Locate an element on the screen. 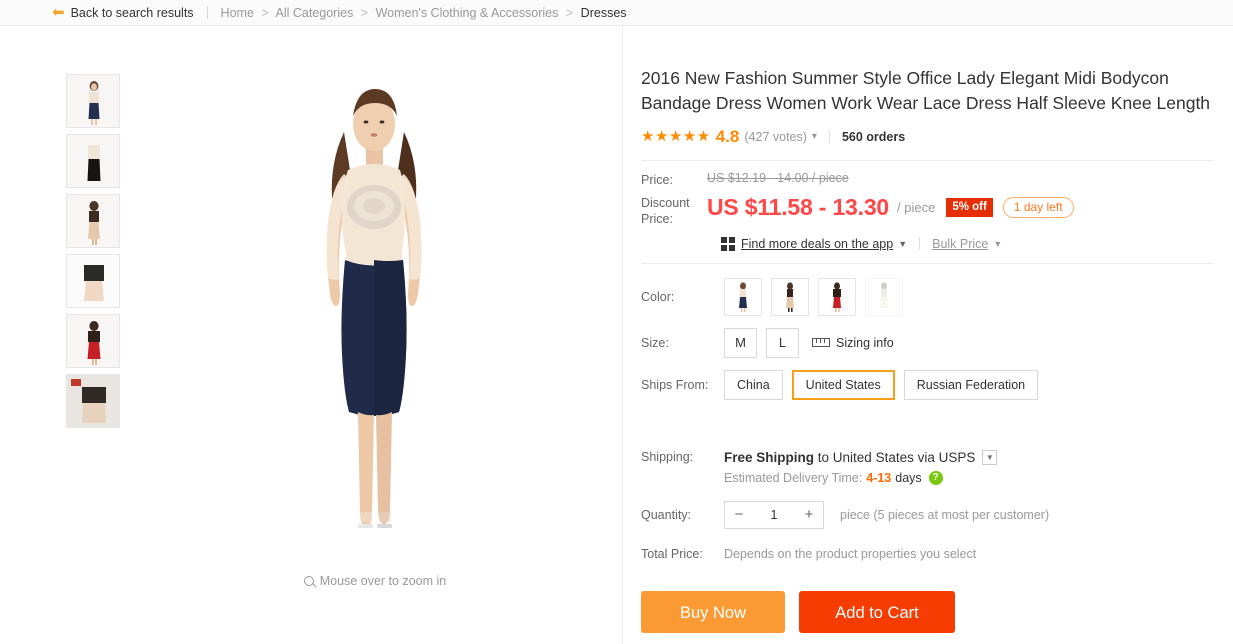 Image resolution: width=1233 pixels, height=644 pixels. zoom-hint: Mouse over to zoom in is located at coordinates (375, 581).